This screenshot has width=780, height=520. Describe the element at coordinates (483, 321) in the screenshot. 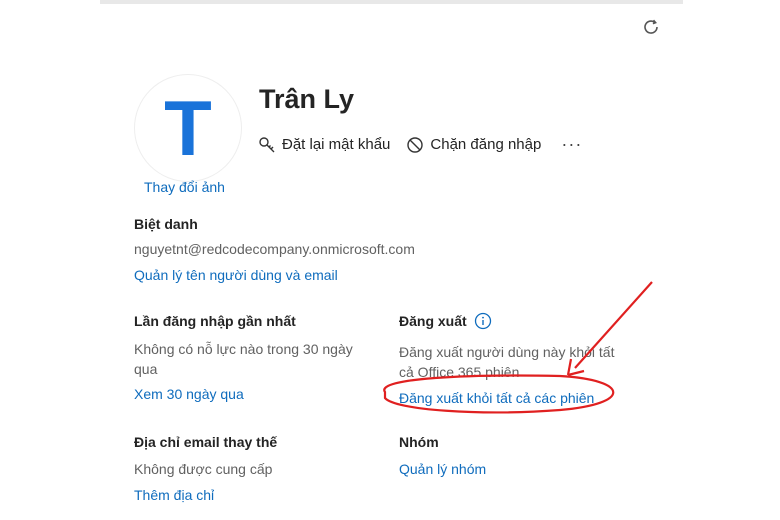

I see `info-icon` at that location.